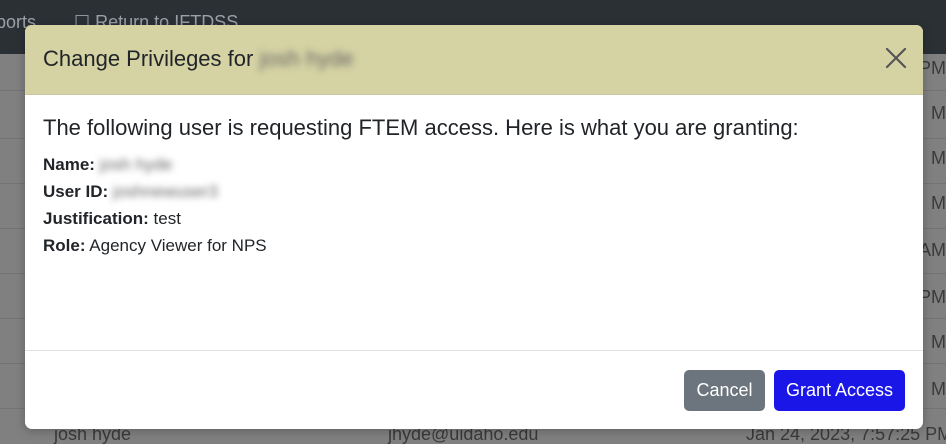  Describe the element at coordinates (839, 390) in the screenshot. I see `grant-access-button: Grant Access` at that location.